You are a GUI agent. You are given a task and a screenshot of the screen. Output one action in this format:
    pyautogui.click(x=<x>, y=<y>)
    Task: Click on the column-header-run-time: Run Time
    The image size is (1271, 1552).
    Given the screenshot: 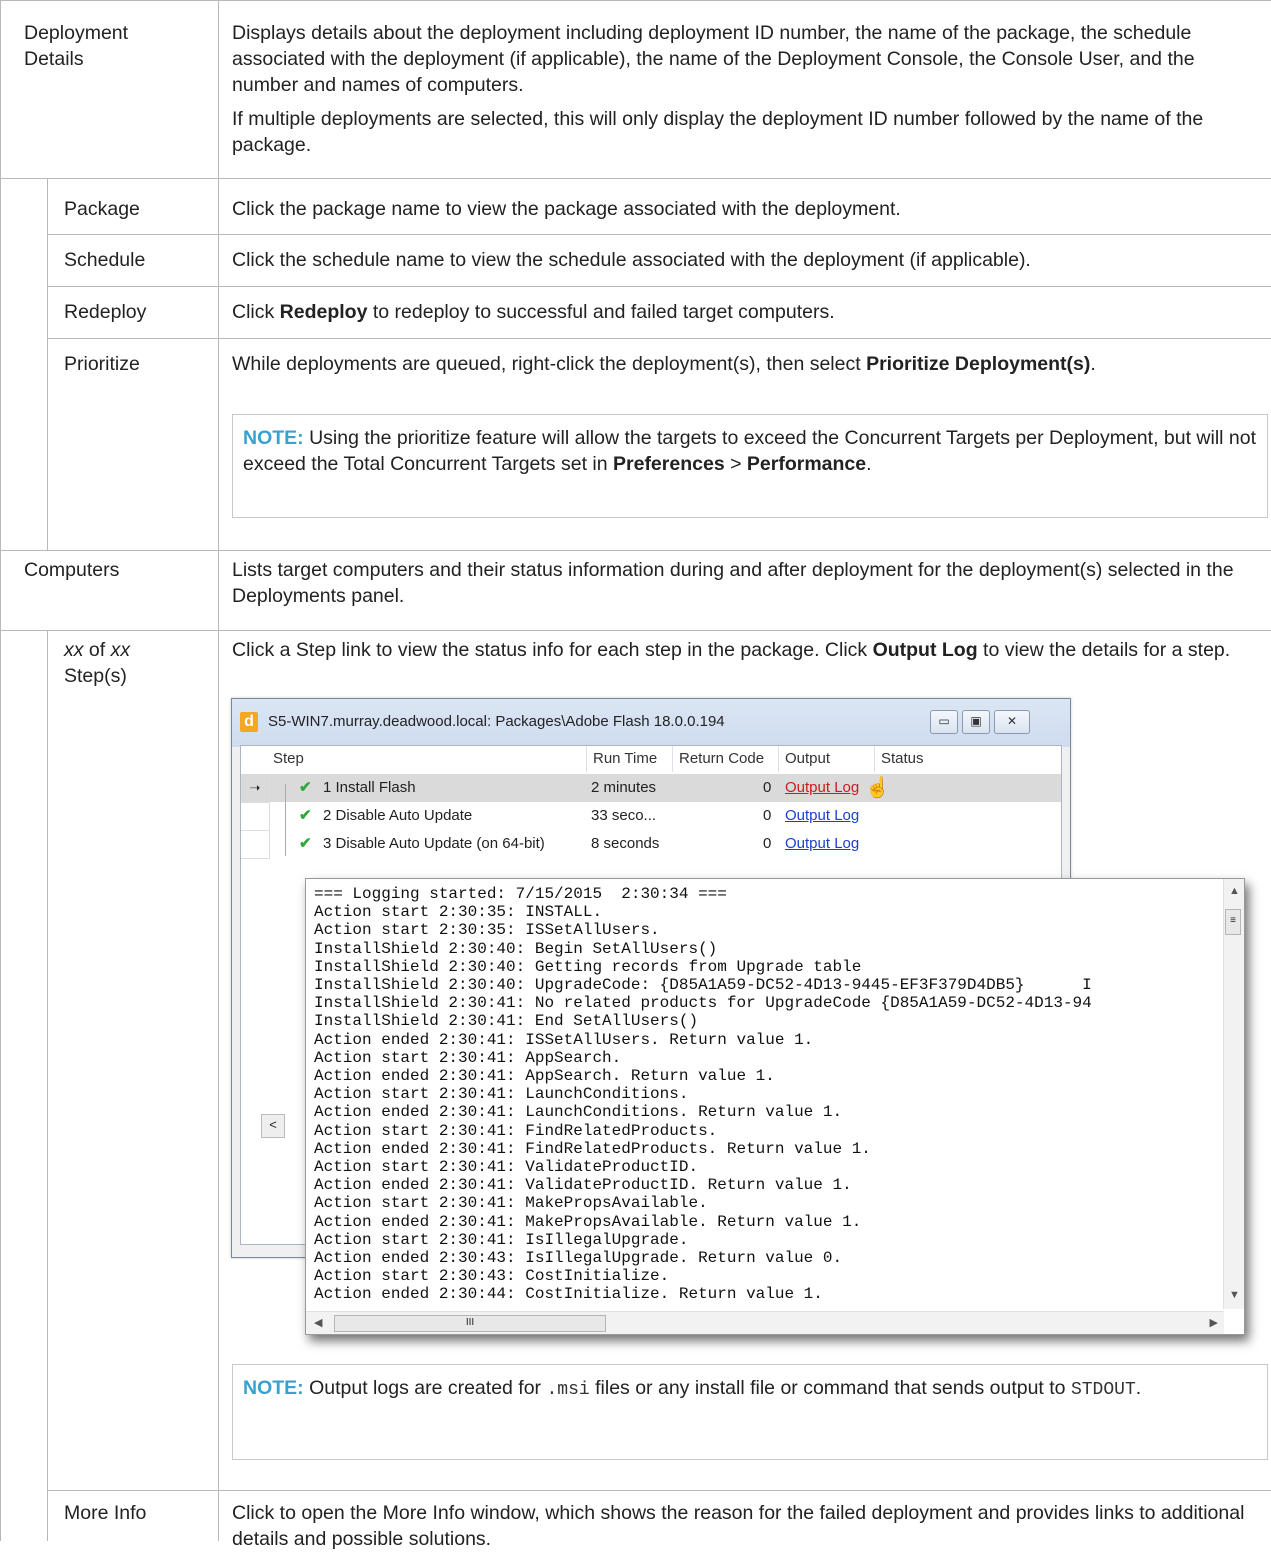 What is the action you would take?
    pyautogui.click(x=630, y=759)
    